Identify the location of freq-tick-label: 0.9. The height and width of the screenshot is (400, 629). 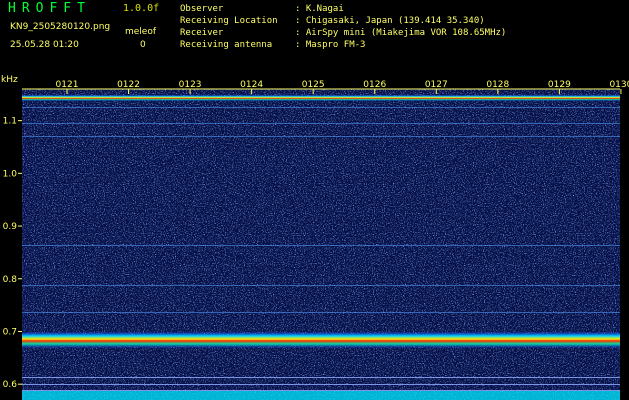
(10, 227).